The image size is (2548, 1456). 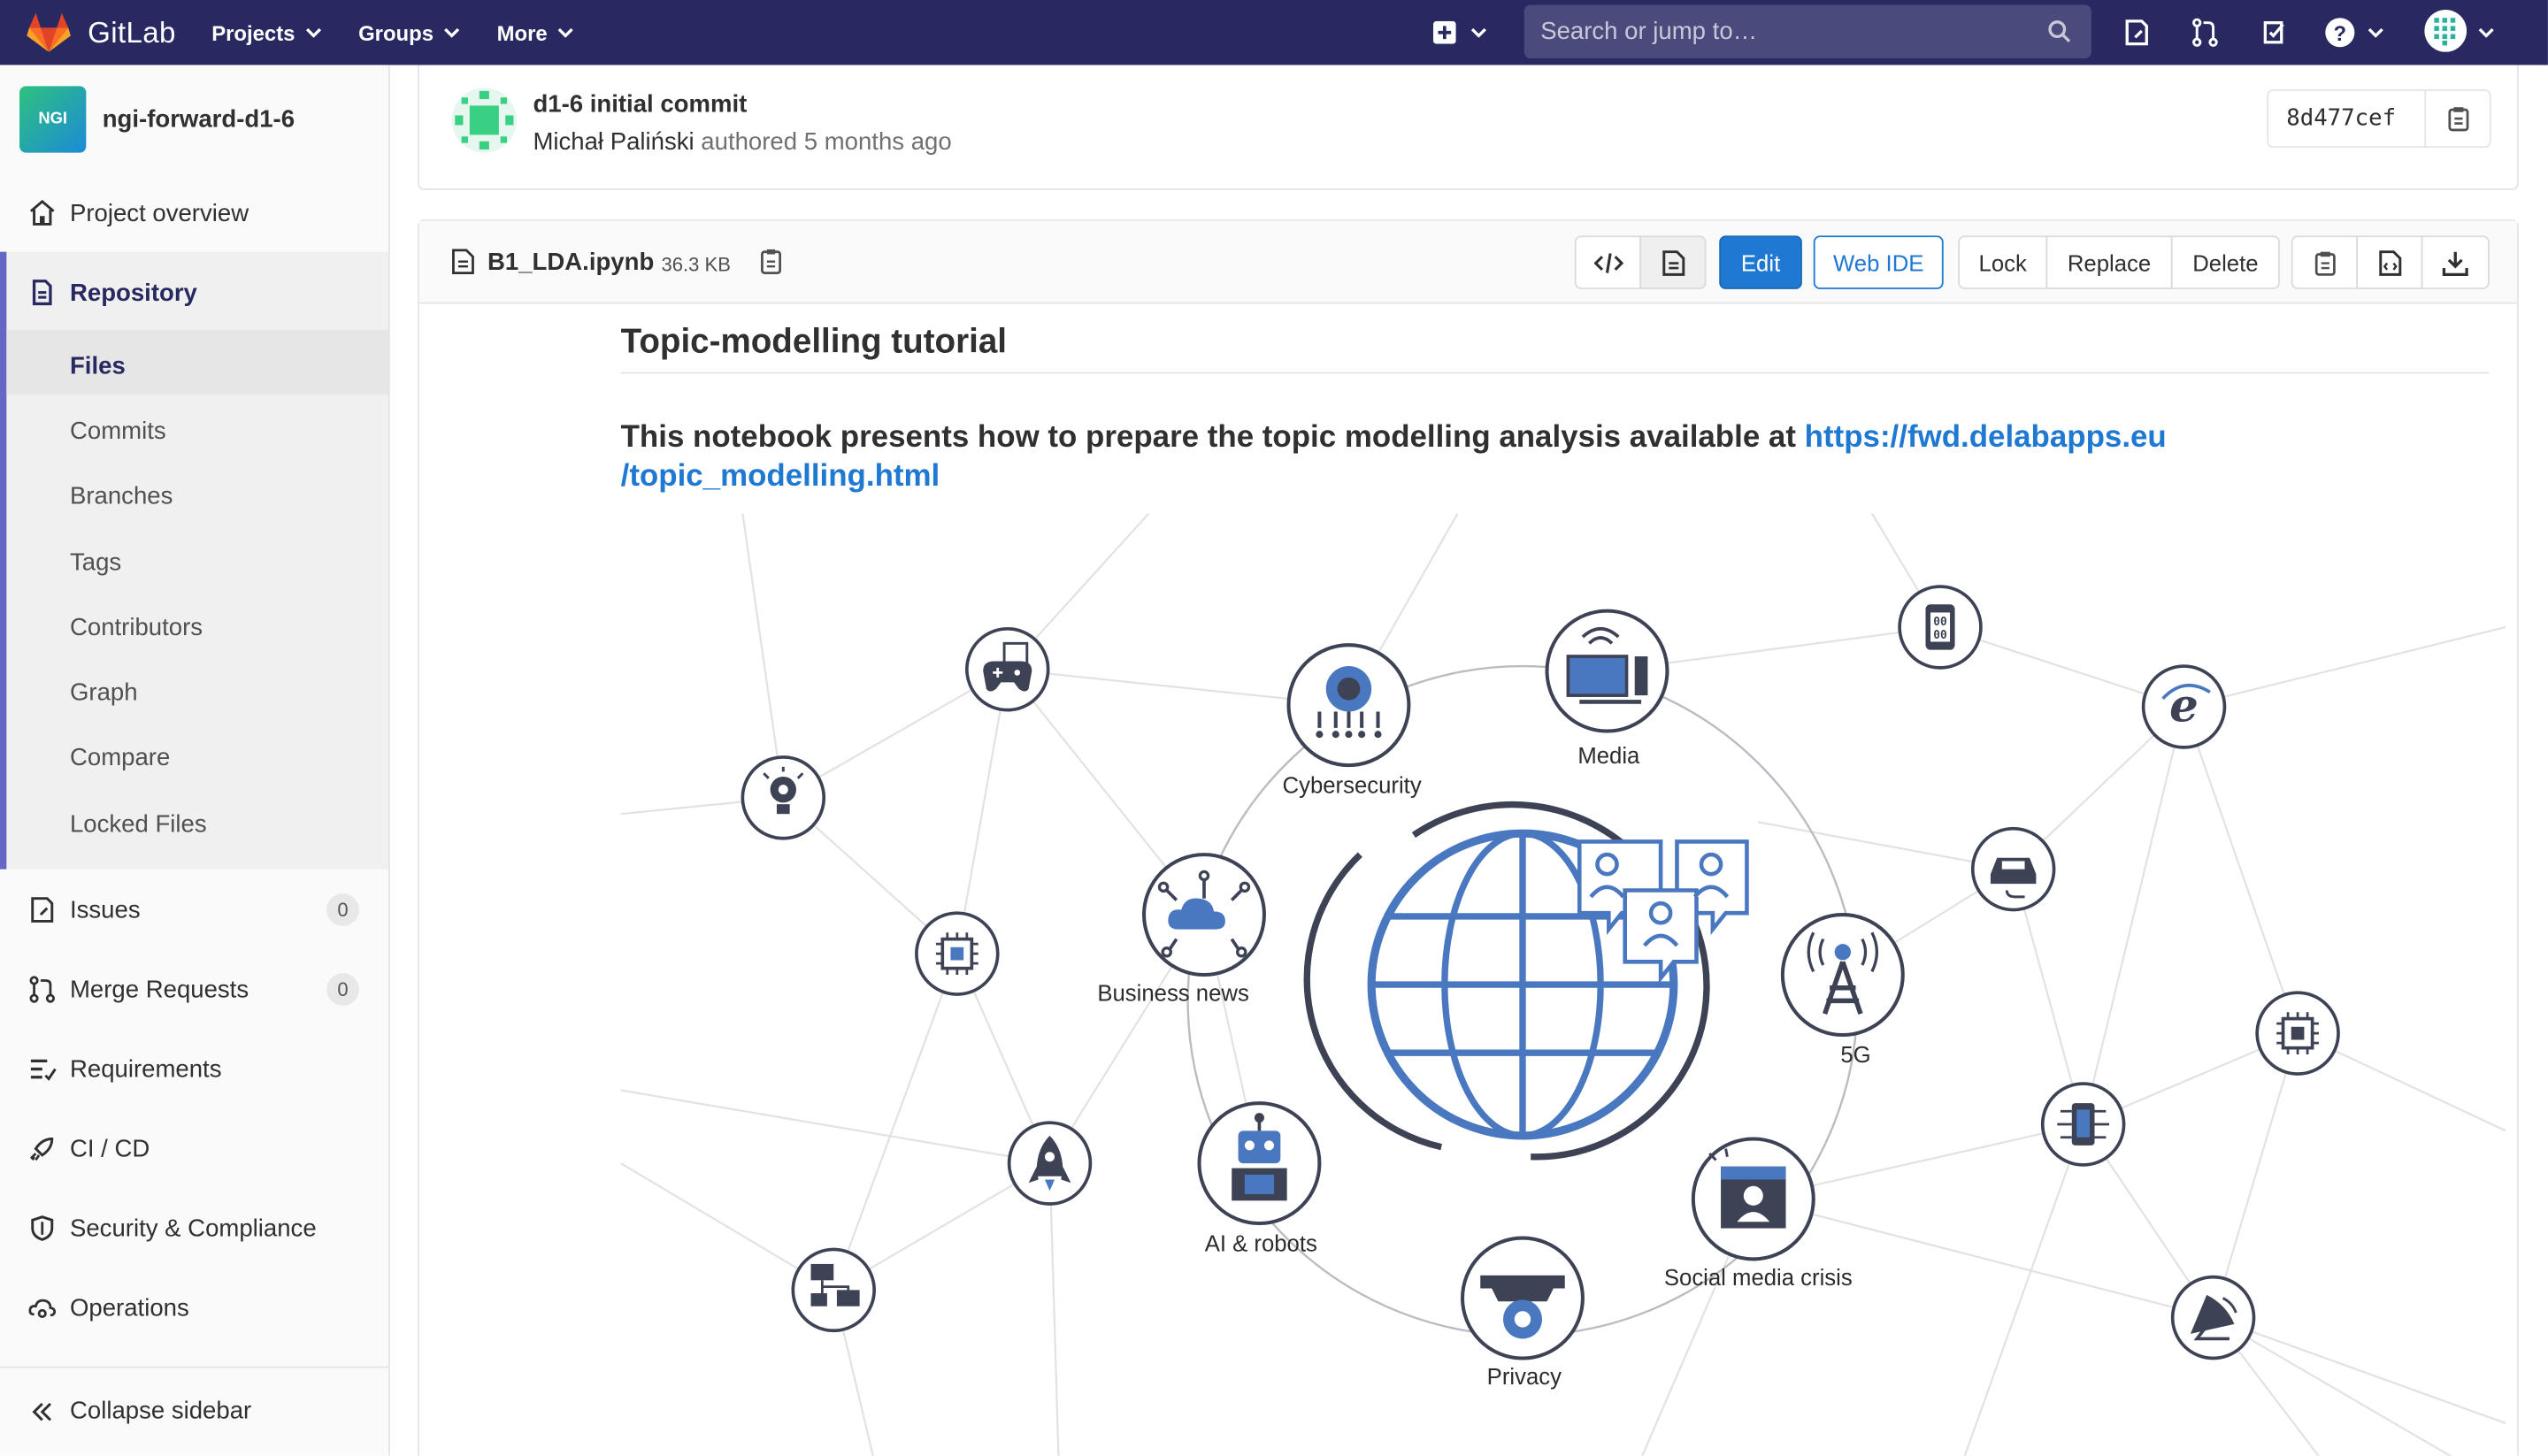 I want to click on requirements-icon, so click(x=43, y=1070).